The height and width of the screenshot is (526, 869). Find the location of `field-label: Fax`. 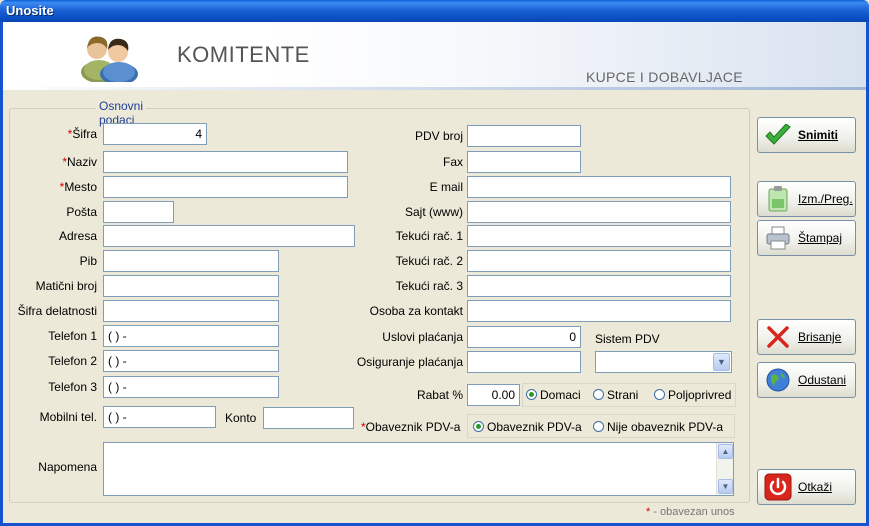

field-label: Fax is located at coordinates (452, 162).